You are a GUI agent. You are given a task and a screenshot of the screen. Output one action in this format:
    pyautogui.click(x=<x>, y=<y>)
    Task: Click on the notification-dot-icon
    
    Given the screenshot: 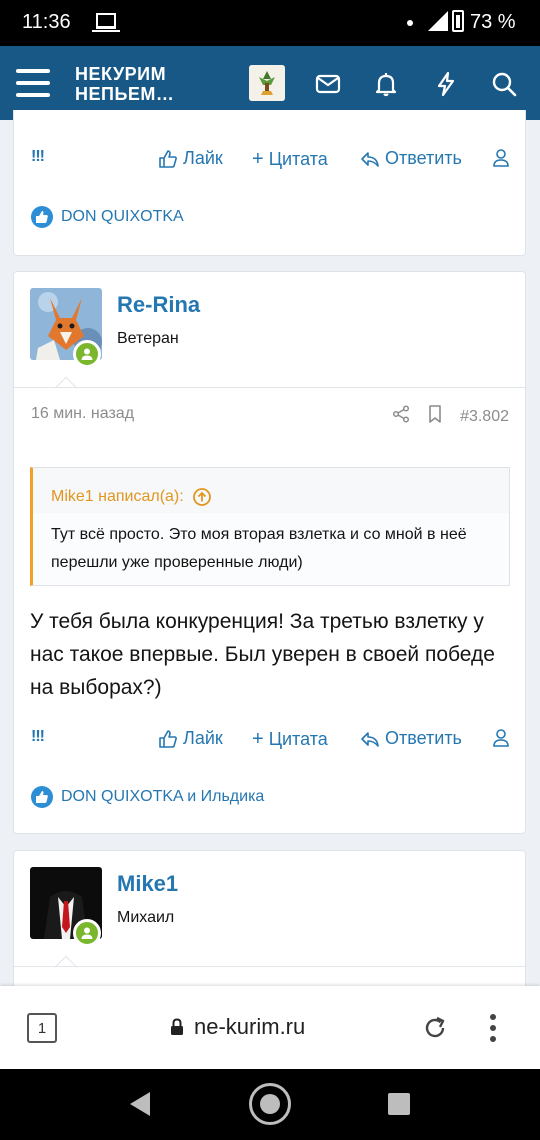 What is the action you would take?
    pyautogui.click(x=410, y=23)
    